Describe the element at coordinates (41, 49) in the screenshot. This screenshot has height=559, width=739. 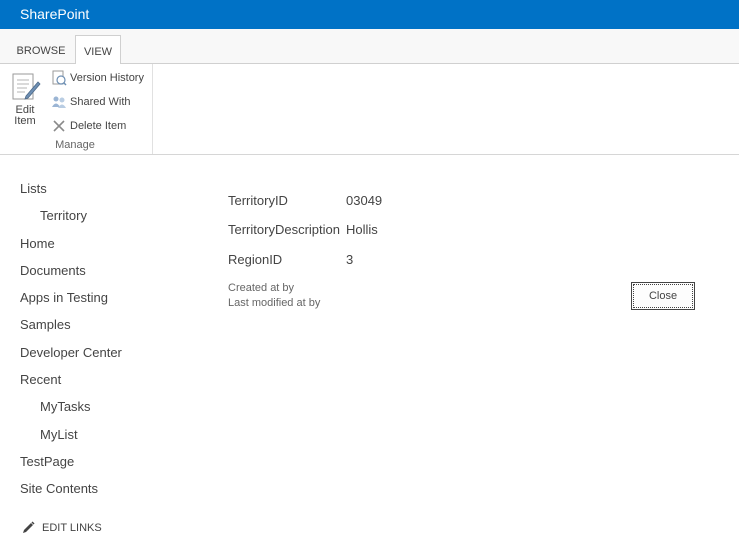
I see `tab-browse: BROWSE` at that location.